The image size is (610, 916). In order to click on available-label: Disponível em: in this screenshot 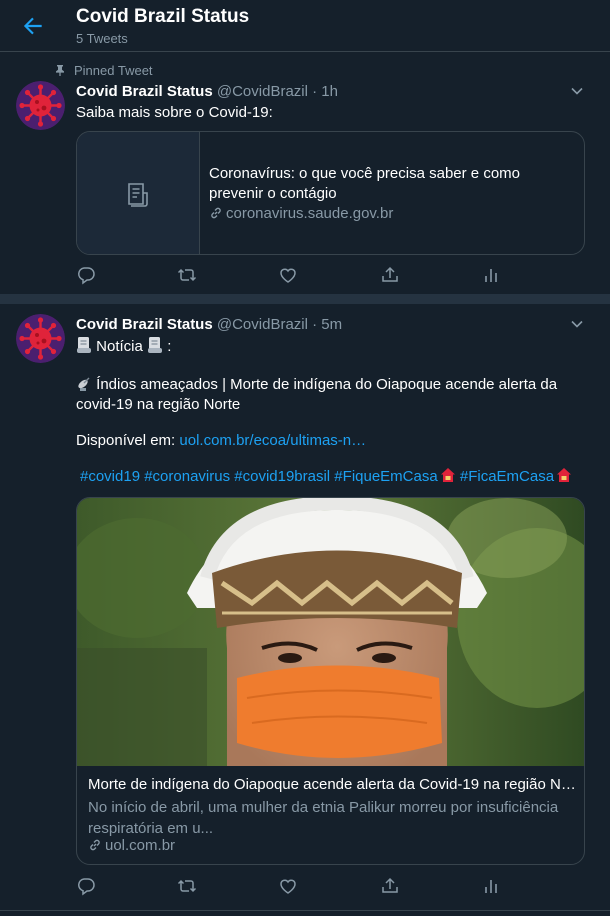, I will do `click(126, 440)`.